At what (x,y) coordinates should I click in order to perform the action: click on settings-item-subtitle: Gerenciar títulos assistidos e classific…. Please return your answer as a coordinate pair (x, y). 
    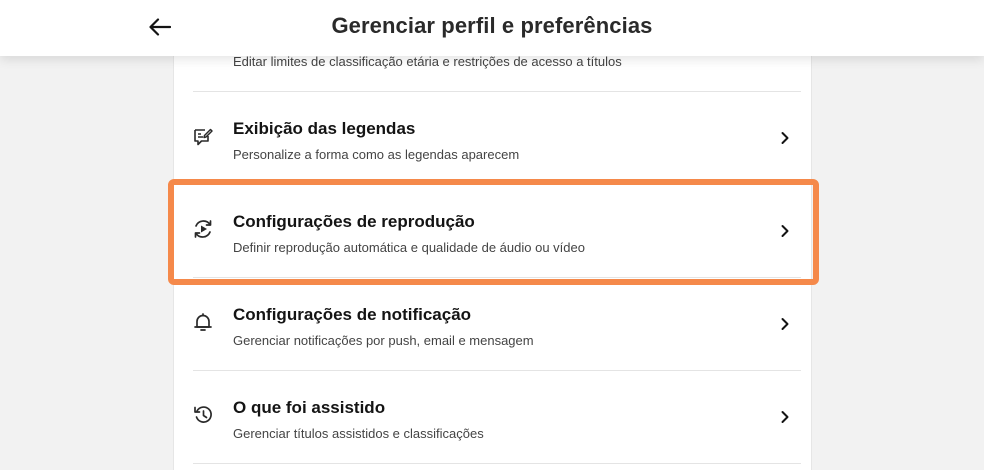
    Looking at the image, I should click on (358, 433).